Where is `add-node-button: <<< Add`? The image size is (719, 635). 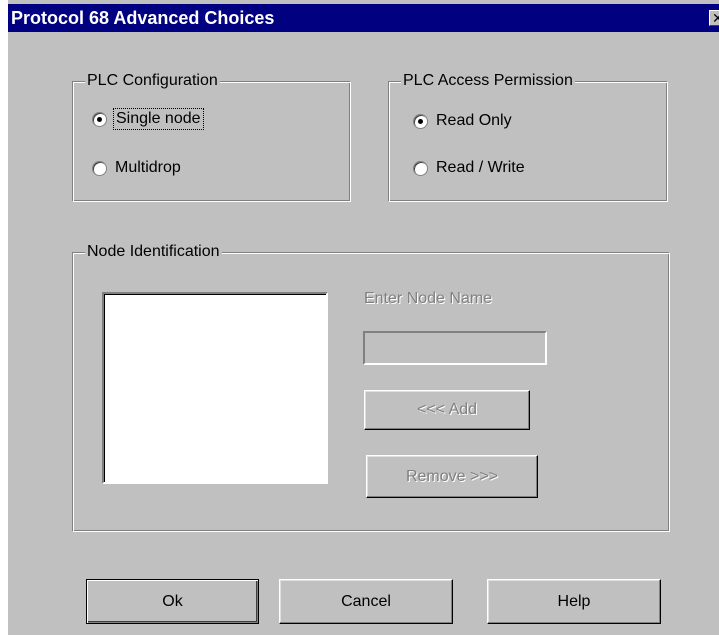
add-node-button: <<< Add is located at coordinates (447, 410).